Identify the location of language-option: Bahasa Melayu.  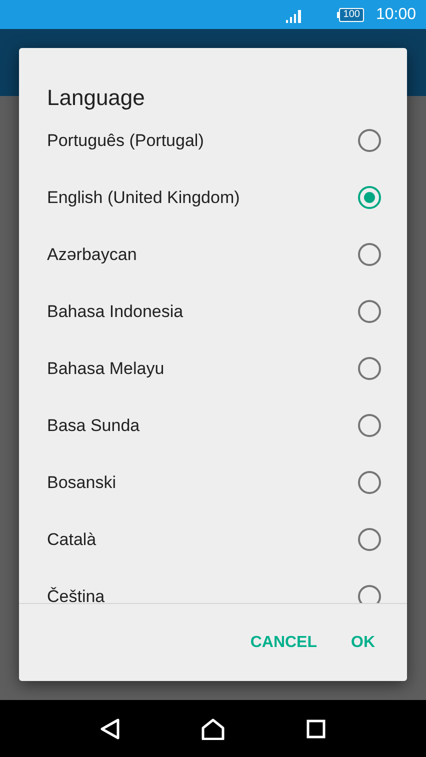
(213, 368).